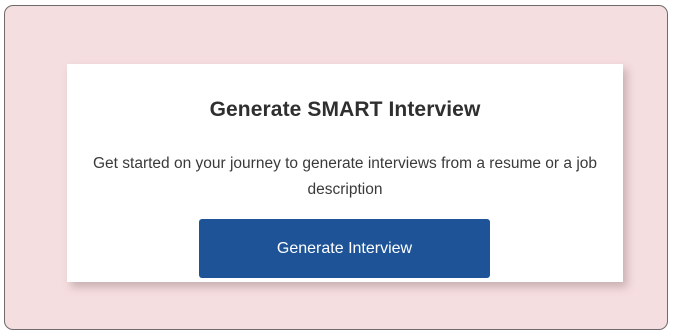  What do you see at coordinates (345, 109) in the screenshot?
I see `card-title: Generate SMART Interview` at bounding box center [345, 109].